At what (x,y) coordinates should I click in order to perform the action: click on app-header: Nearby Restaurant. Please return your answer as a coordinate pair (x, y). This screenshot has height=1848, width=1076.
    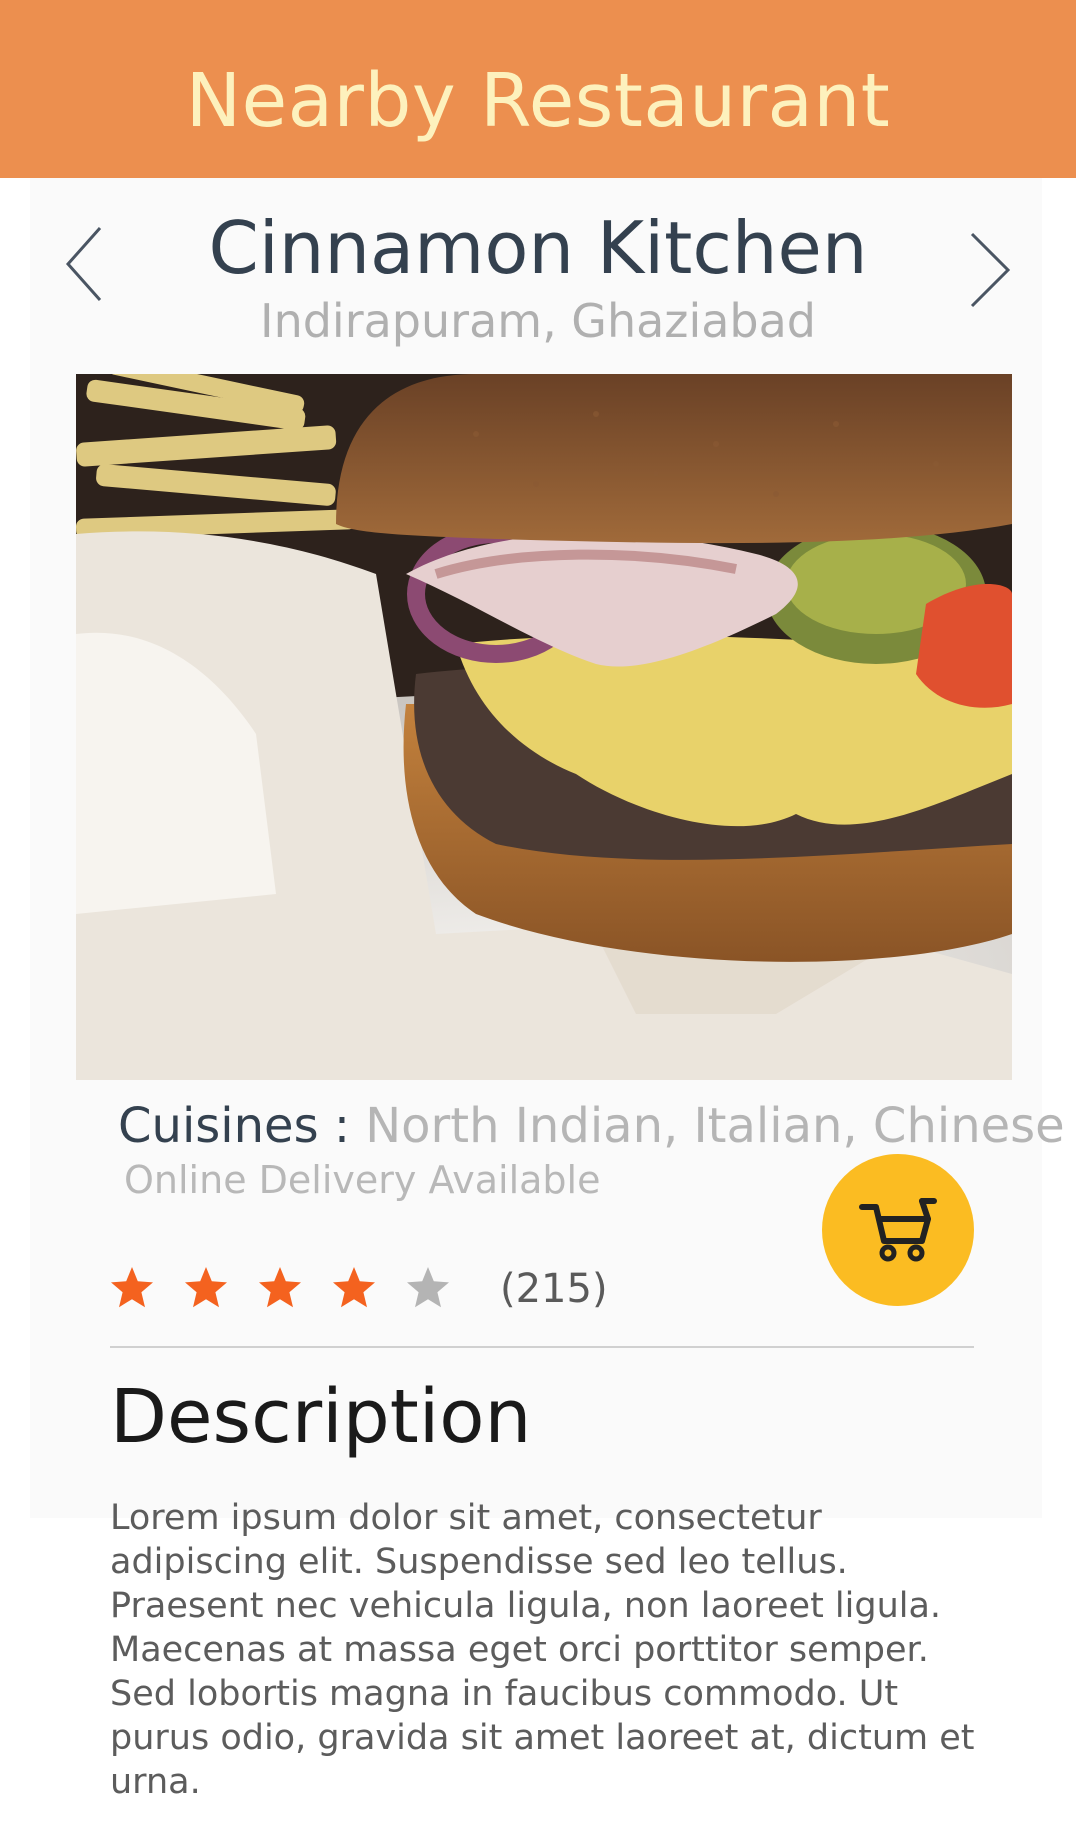
    Looking at the image, I should click on (538, 89).